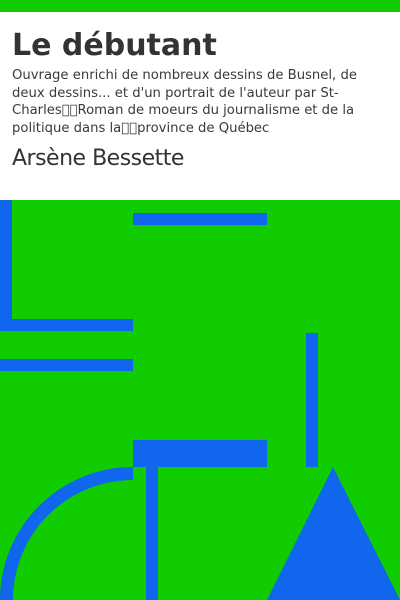  What do you see at coordinates (200, 219) in the screenshot?
I see `top-center-bar` at bounding box center [200, 219].